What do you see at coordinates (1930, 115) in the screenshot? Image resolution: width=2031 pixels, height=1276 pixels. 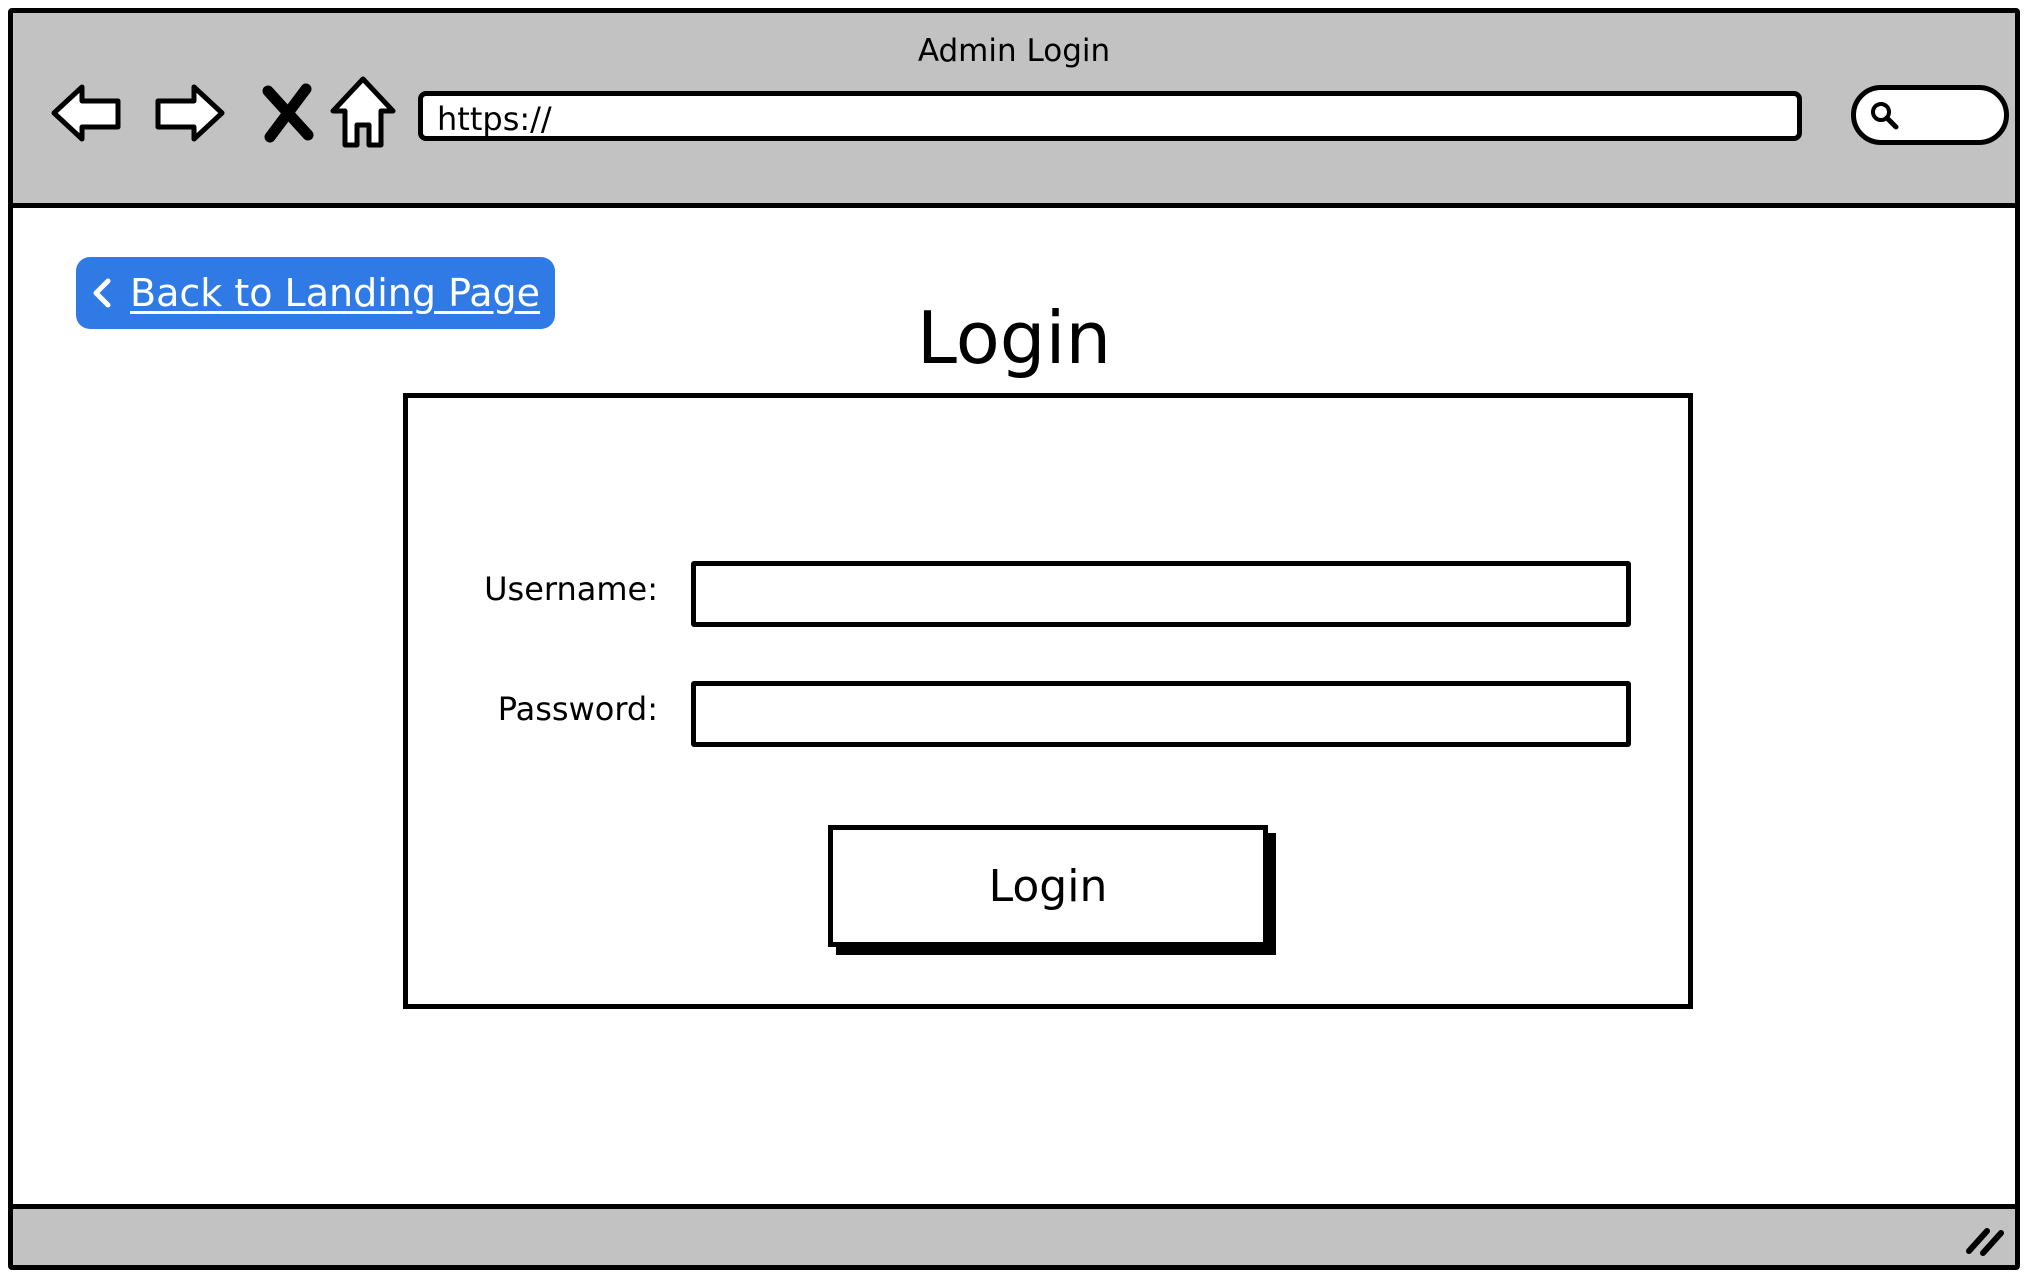 I see `search-field` at bounding box center [1930, 115].